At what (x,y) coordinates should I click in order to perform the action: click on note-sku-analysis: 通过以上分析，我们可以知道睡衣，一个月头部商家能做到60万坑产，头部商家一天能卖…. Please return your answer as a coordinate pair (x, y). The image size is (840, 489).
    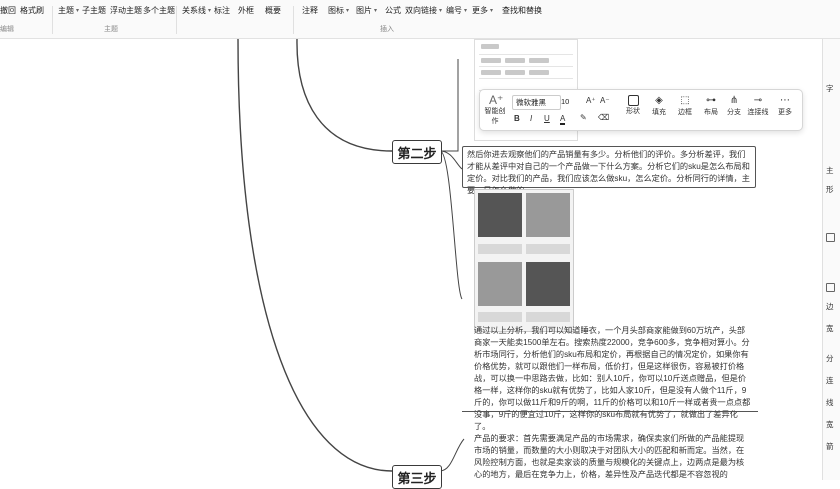
    Looking at the image, I should click on (613, 378).